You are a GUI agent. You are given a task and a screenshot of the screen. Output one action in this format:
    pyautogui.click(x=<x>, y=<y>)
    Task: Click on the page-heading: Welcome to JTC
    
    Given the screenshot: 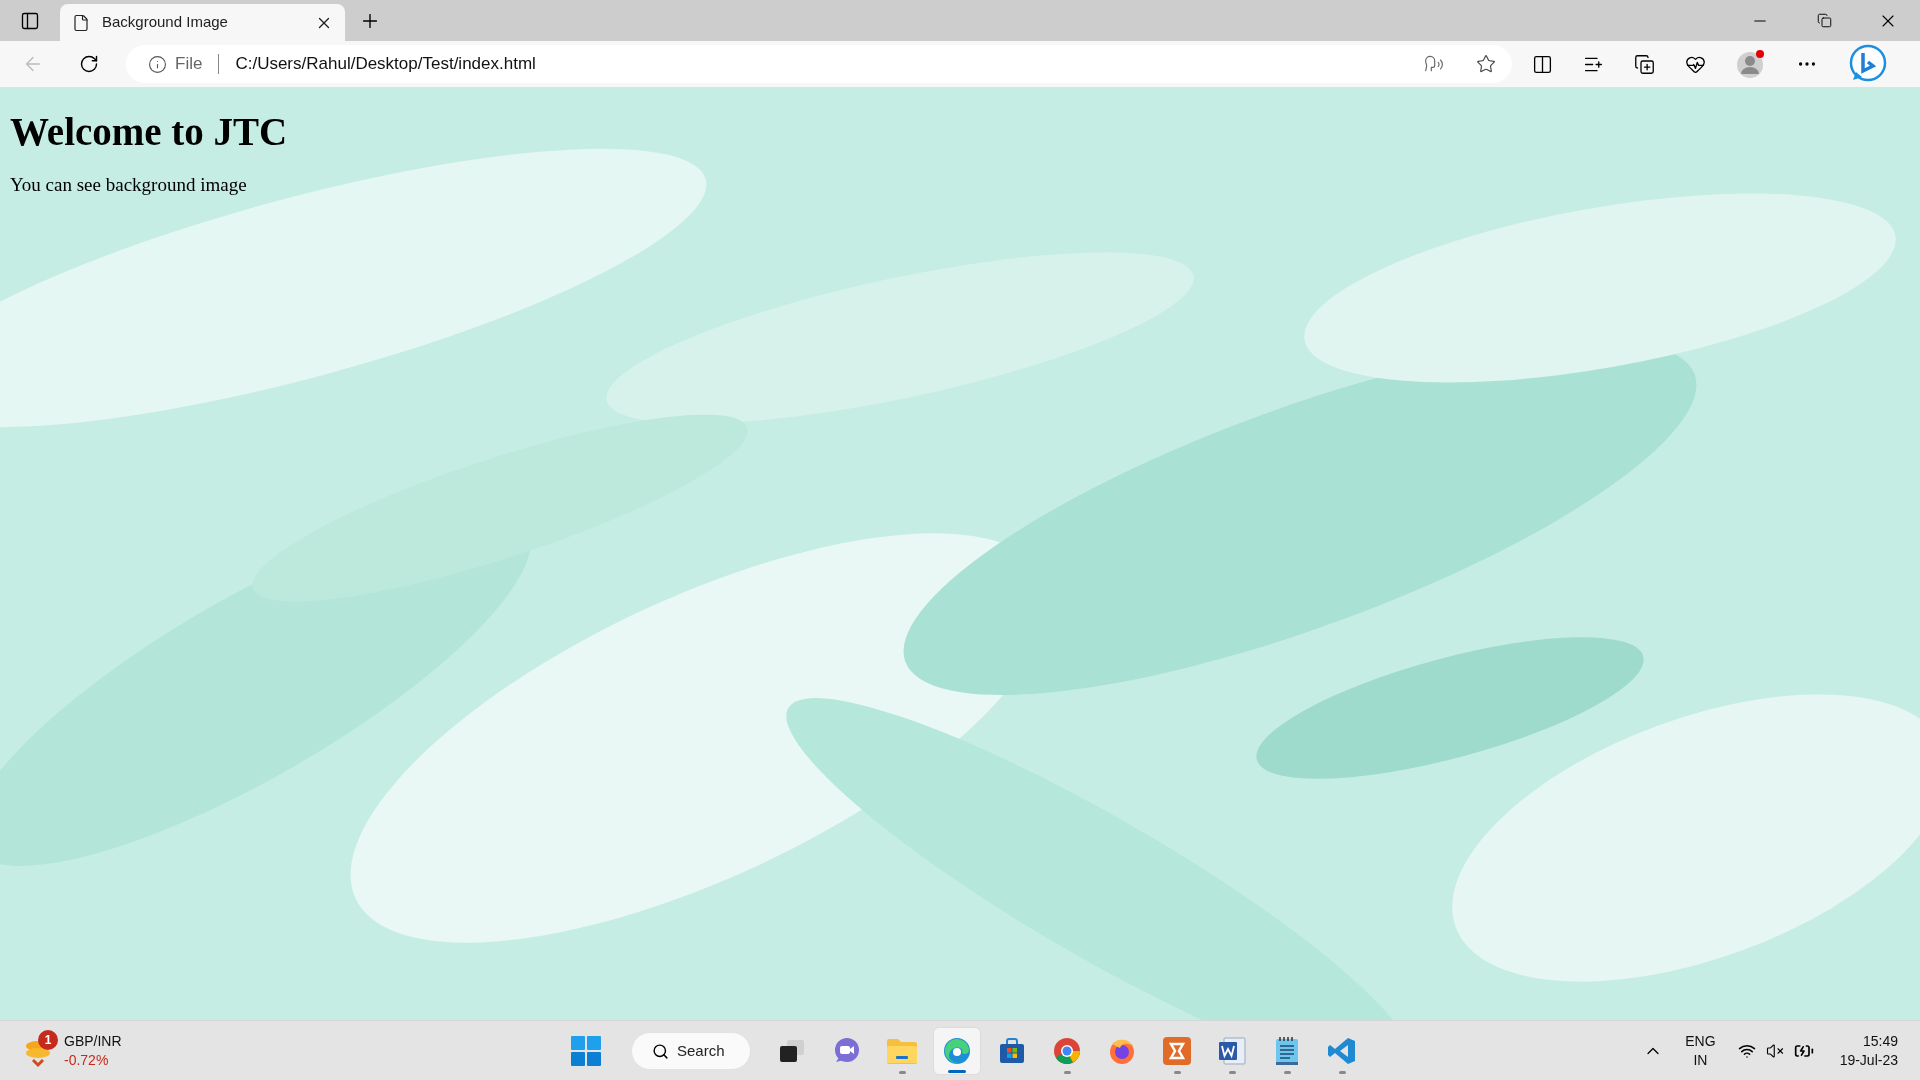 What is the action you would take?
    pyautogui.click(x=149, y=132)
    